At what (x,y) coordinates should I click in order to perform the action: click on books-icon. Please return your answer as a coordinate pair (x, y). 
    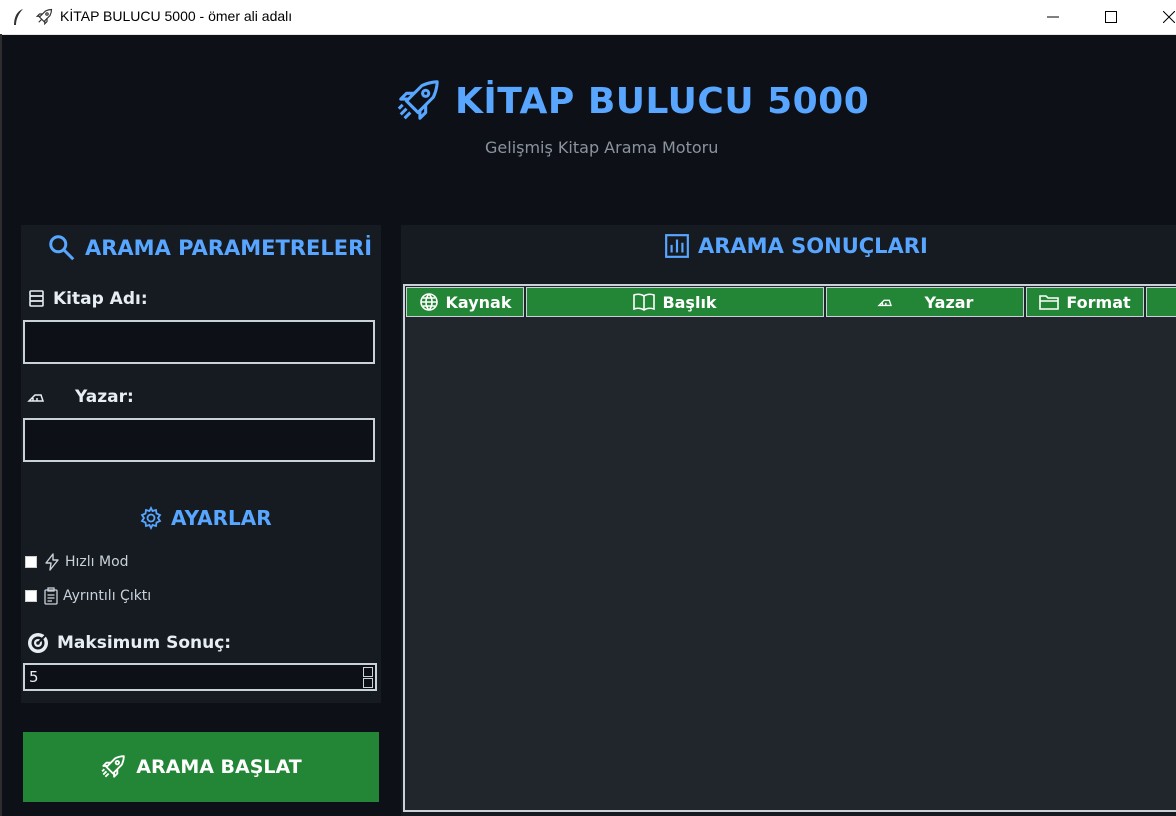
    Looking at the image, I should click on (36, 298).